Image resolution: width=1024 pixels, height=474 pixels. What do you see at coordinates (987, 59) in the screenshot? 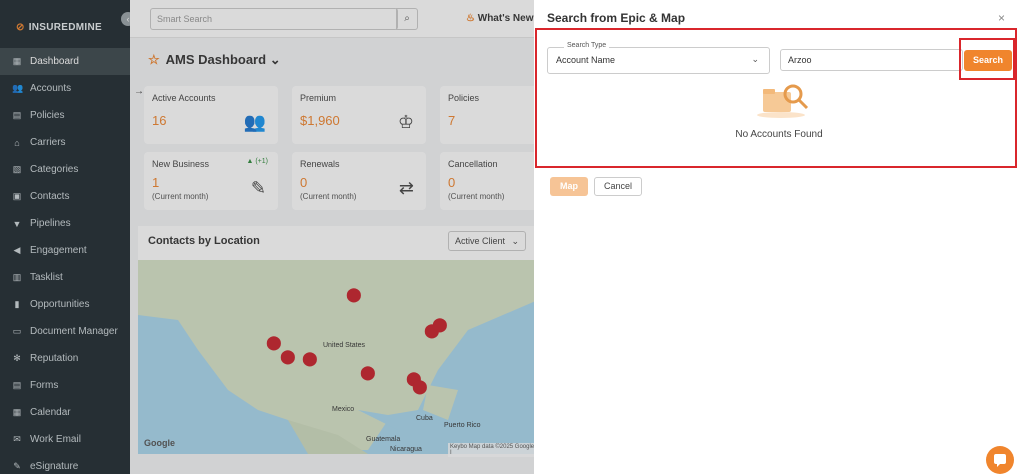
I see `highlight-search-button` at bounding box center [987, 59].